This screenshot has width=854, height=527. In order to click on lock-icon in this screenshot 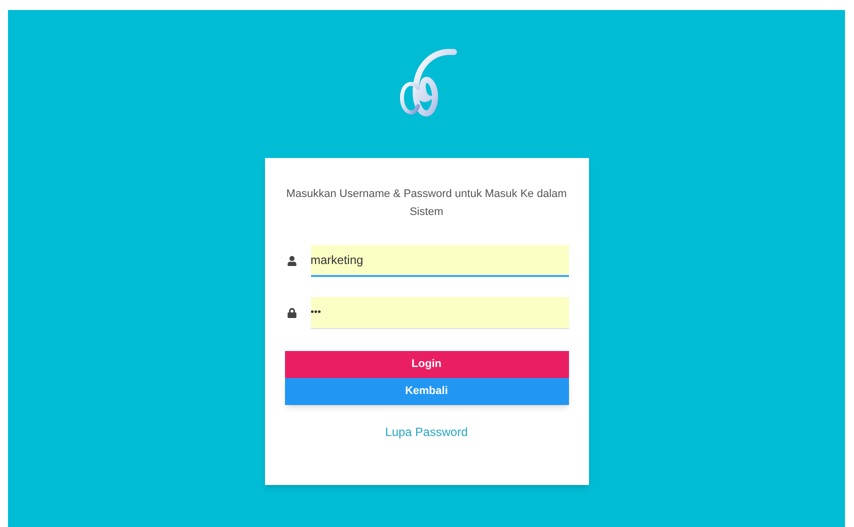, I will do `click(291, 313)`.